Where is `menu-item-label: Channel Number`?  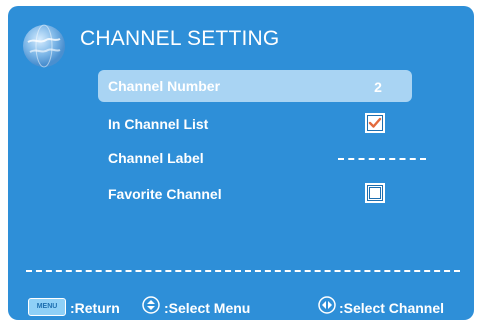
menu-item-label: Channel Number is located at coordinates (164, 86).